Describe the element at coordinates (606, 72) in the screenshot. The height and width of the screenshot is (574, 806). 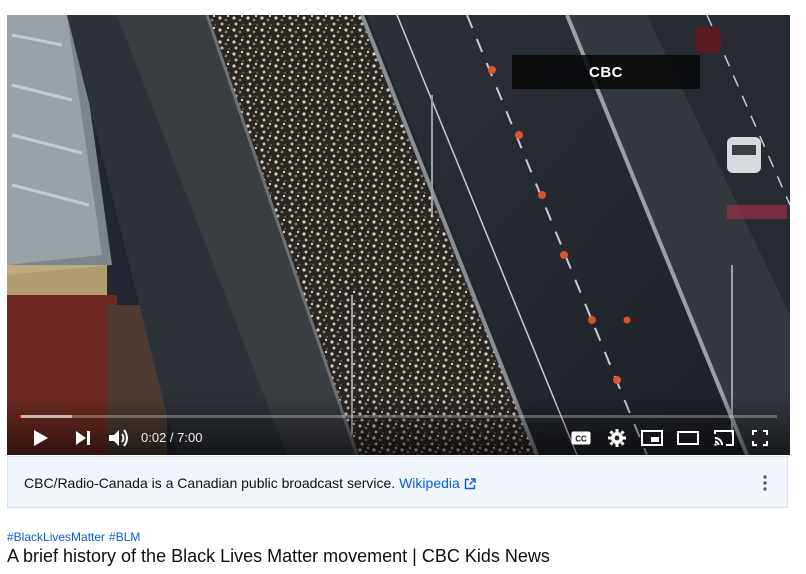
I see `channel-watermark: CBC` at that location.